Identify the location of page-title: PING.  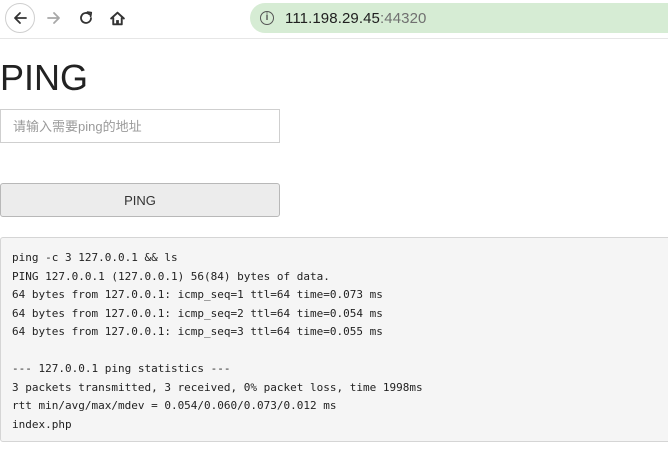
(44, 77).